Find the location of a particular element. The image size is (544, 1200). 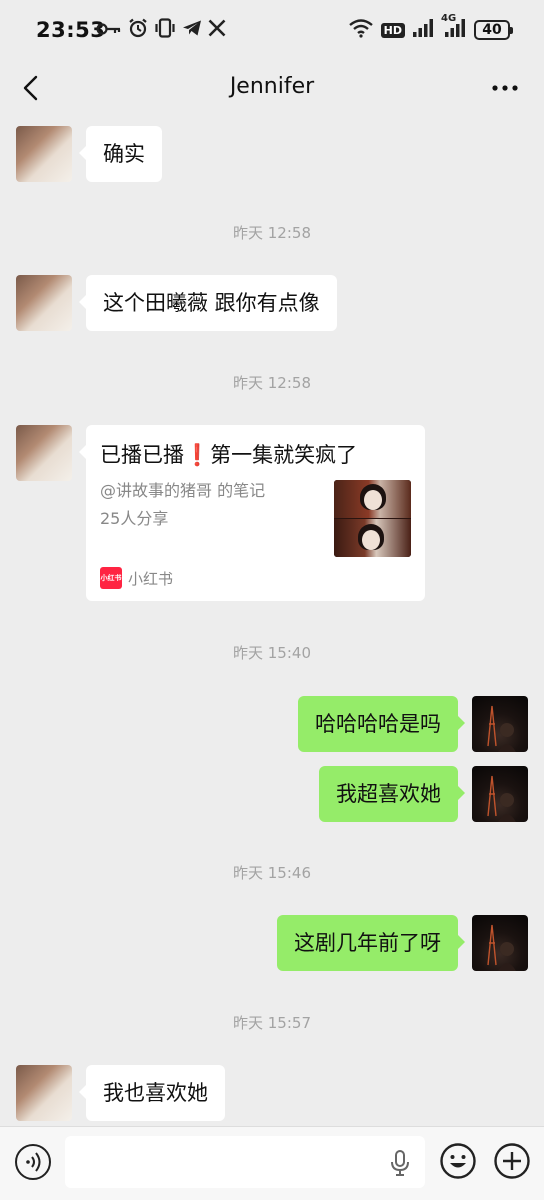

status-system-icons: HD 4G 40 is located at coordinates (430, 27).